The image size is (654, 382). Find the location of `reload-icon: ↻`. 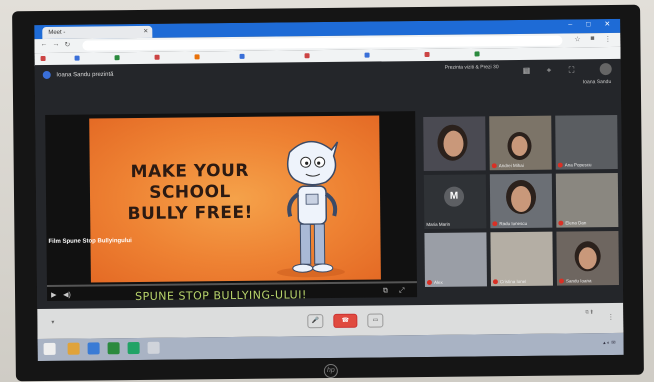

reload-icon: ↻ is located at coordinates (67, 45).